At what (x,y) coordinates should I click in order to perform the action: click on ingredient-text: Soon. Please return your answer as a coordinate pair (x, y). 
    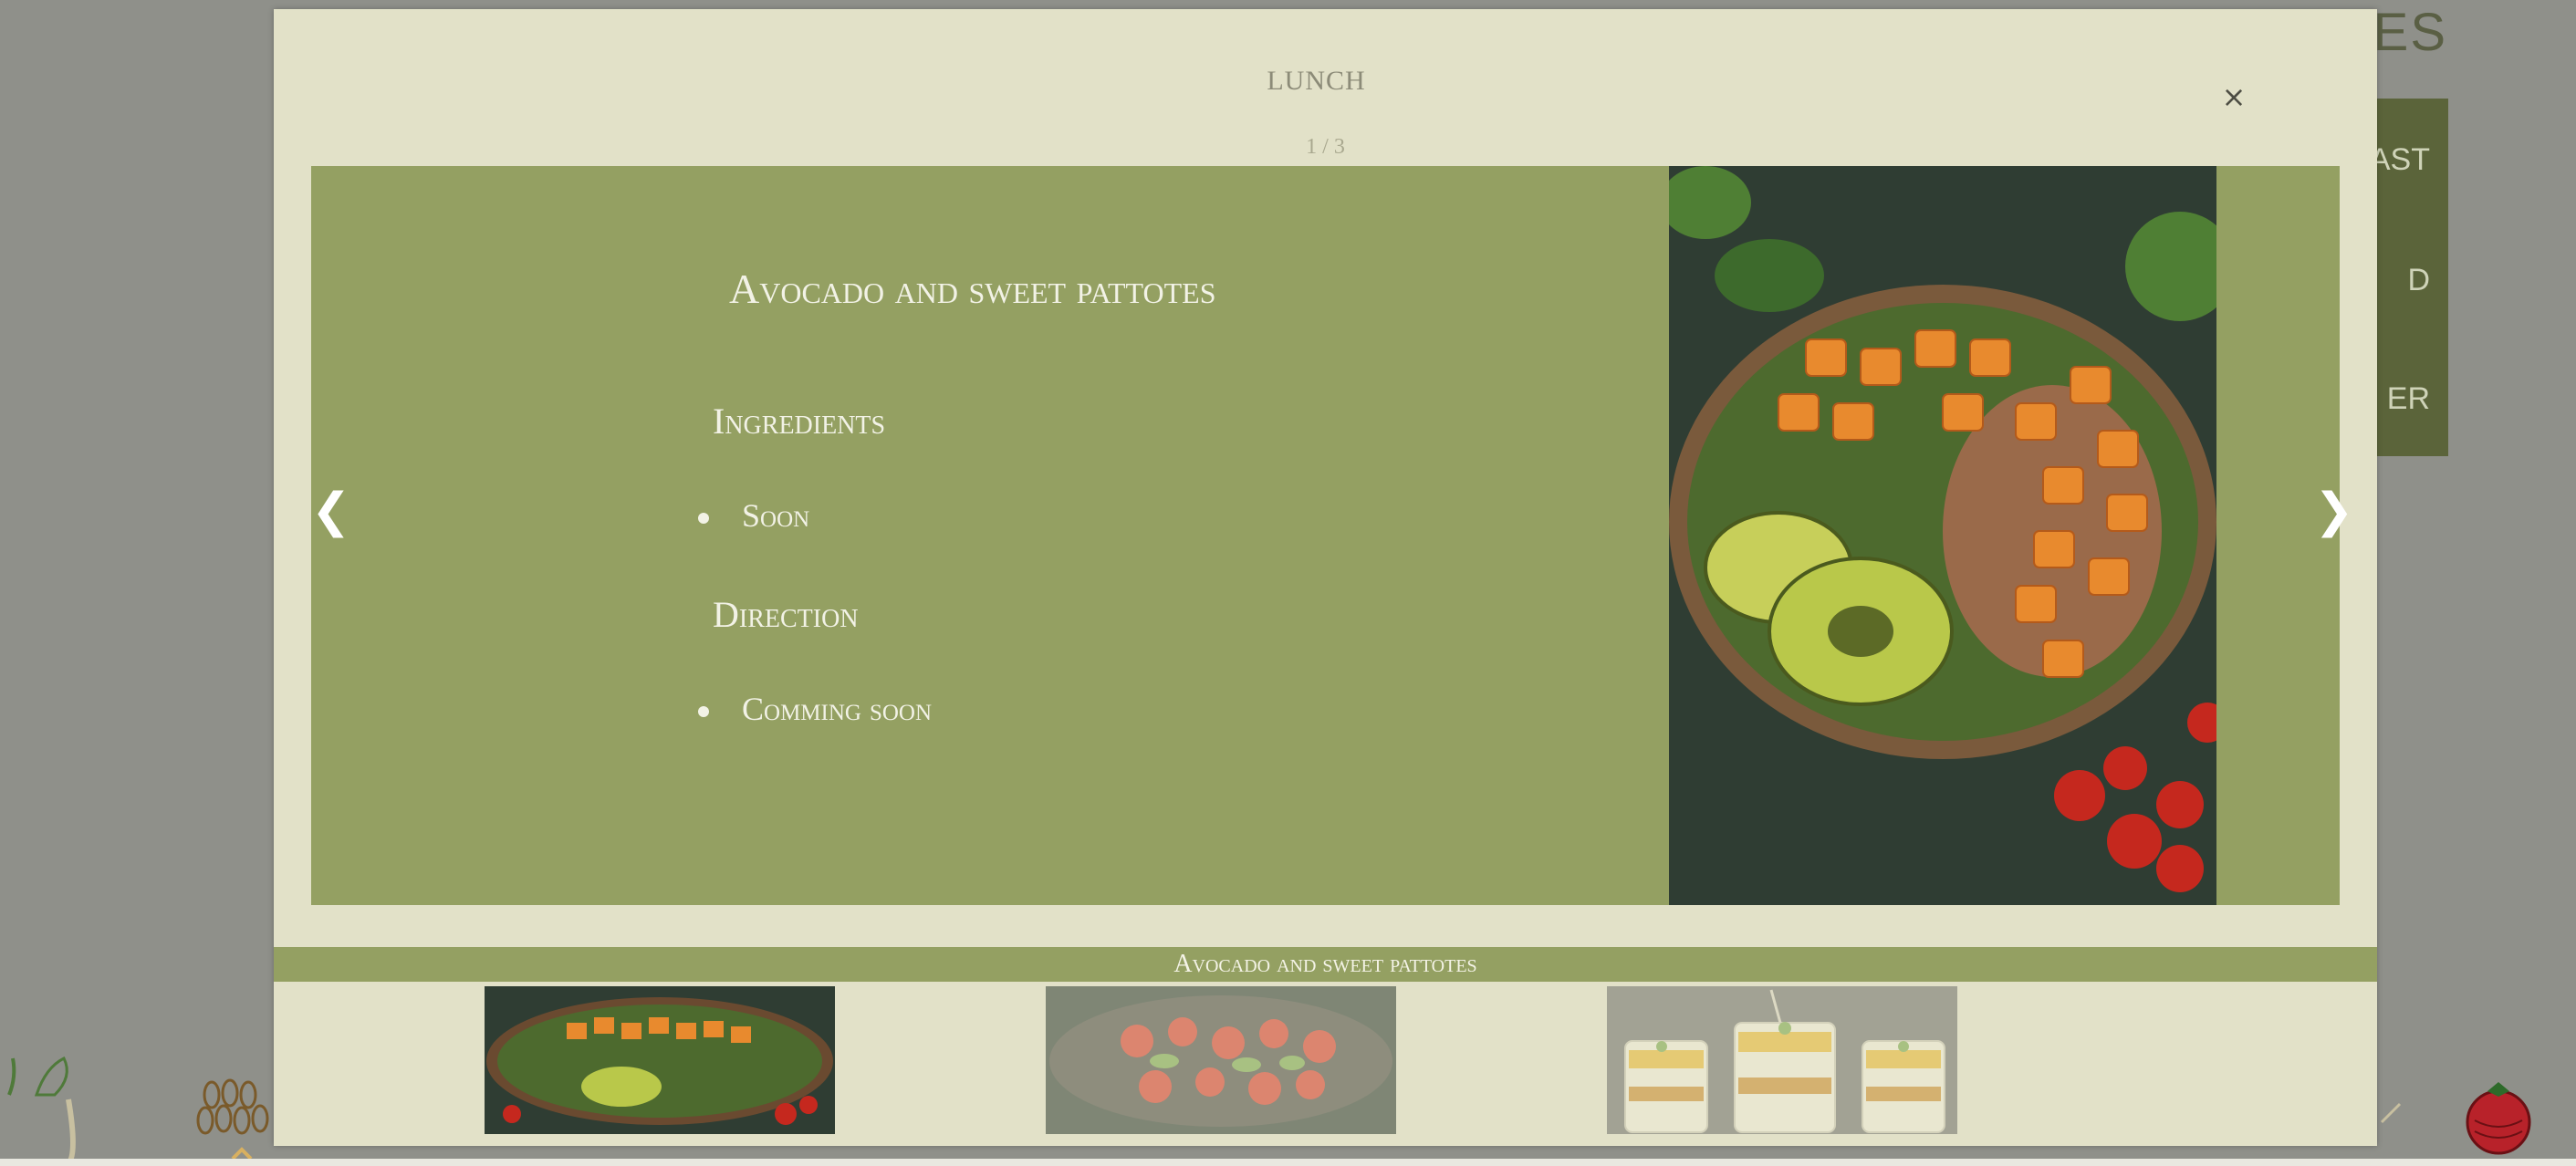
    Looking at the image, I should click on (776, 515).